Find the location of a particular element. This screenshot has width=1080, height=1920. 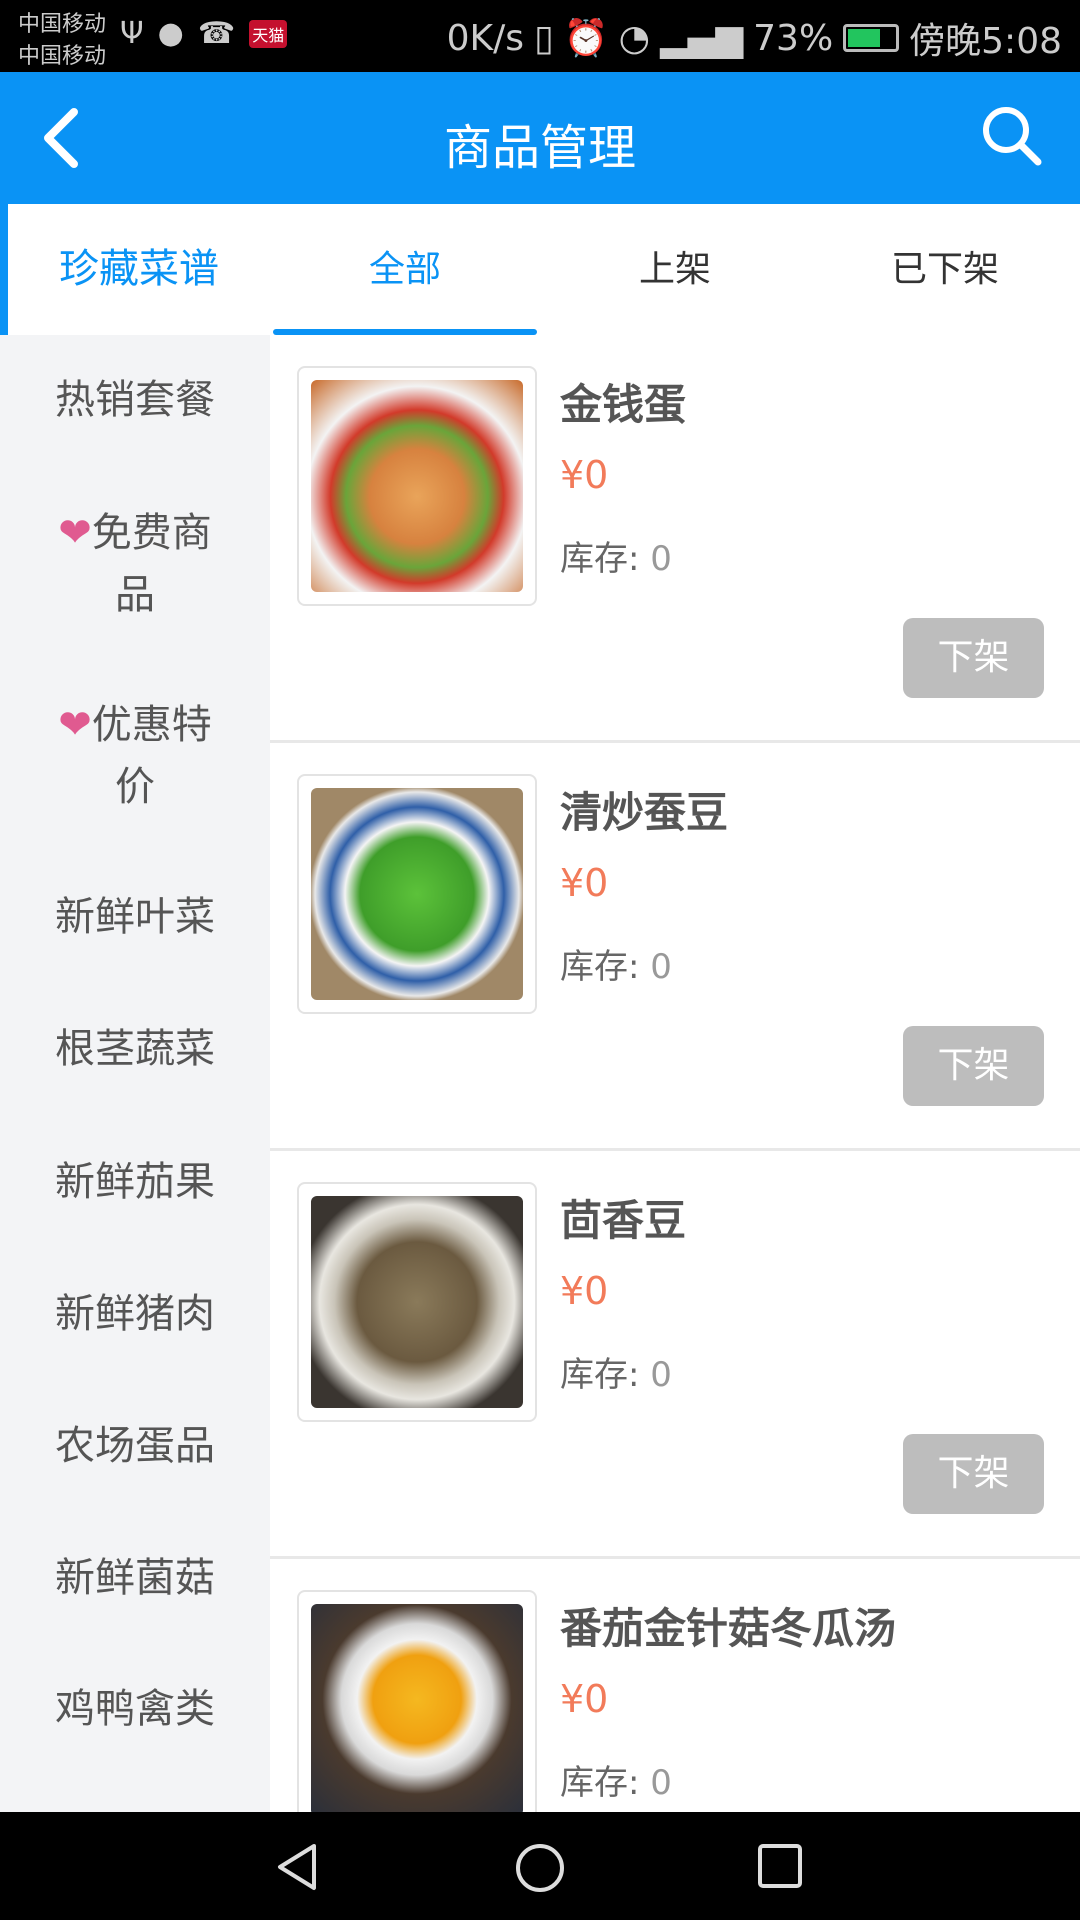

product-name: 清炒蚕豆 is located at coordinates (644, 812).